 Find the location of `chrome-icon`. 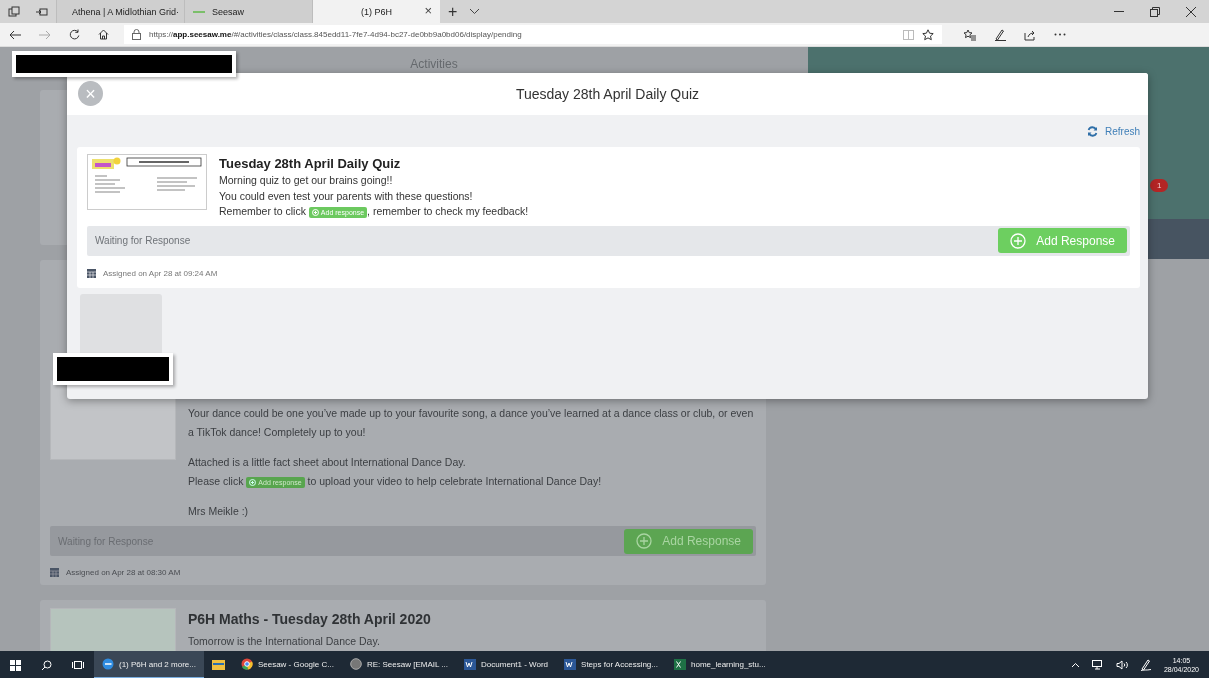

chrome-icon is located at coordinates (246, 664).